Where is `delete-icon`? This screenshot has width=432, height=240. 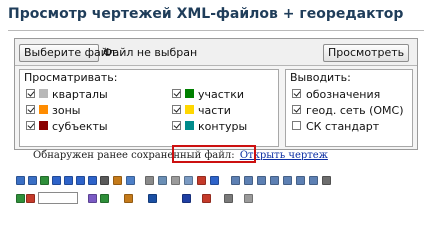 delete-icon is located at coordinates (201, 180).